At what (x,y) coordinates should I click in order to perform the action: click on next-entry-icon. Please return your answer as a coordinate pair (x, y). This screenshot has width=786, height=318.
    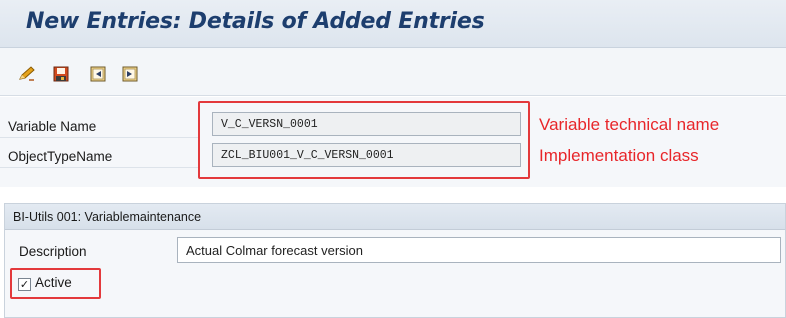
    Looking at the image, I should click on (130, 74).